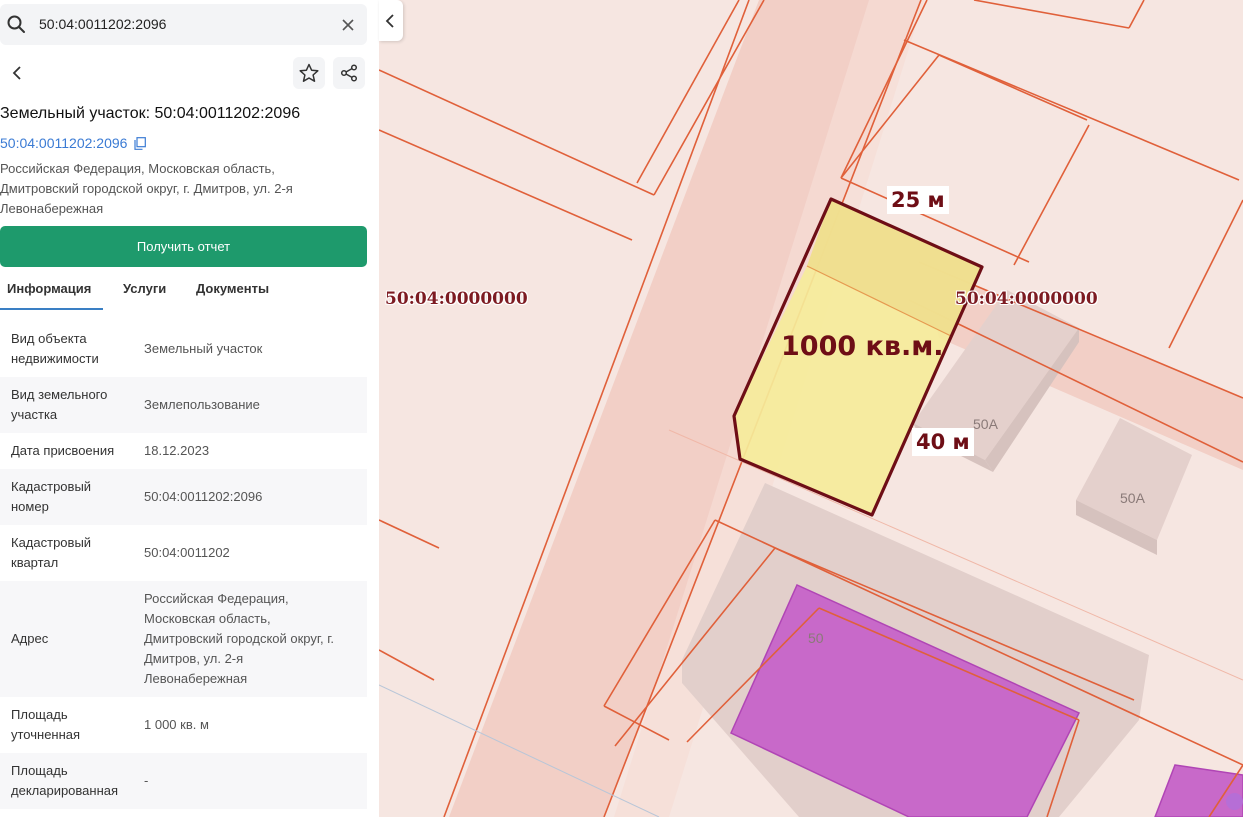 This screenshot has height=817, width=1243. Describe the element at coordinates (183, 246) in the screenshot. I see `get-report-button: Получить отчет` at that location.